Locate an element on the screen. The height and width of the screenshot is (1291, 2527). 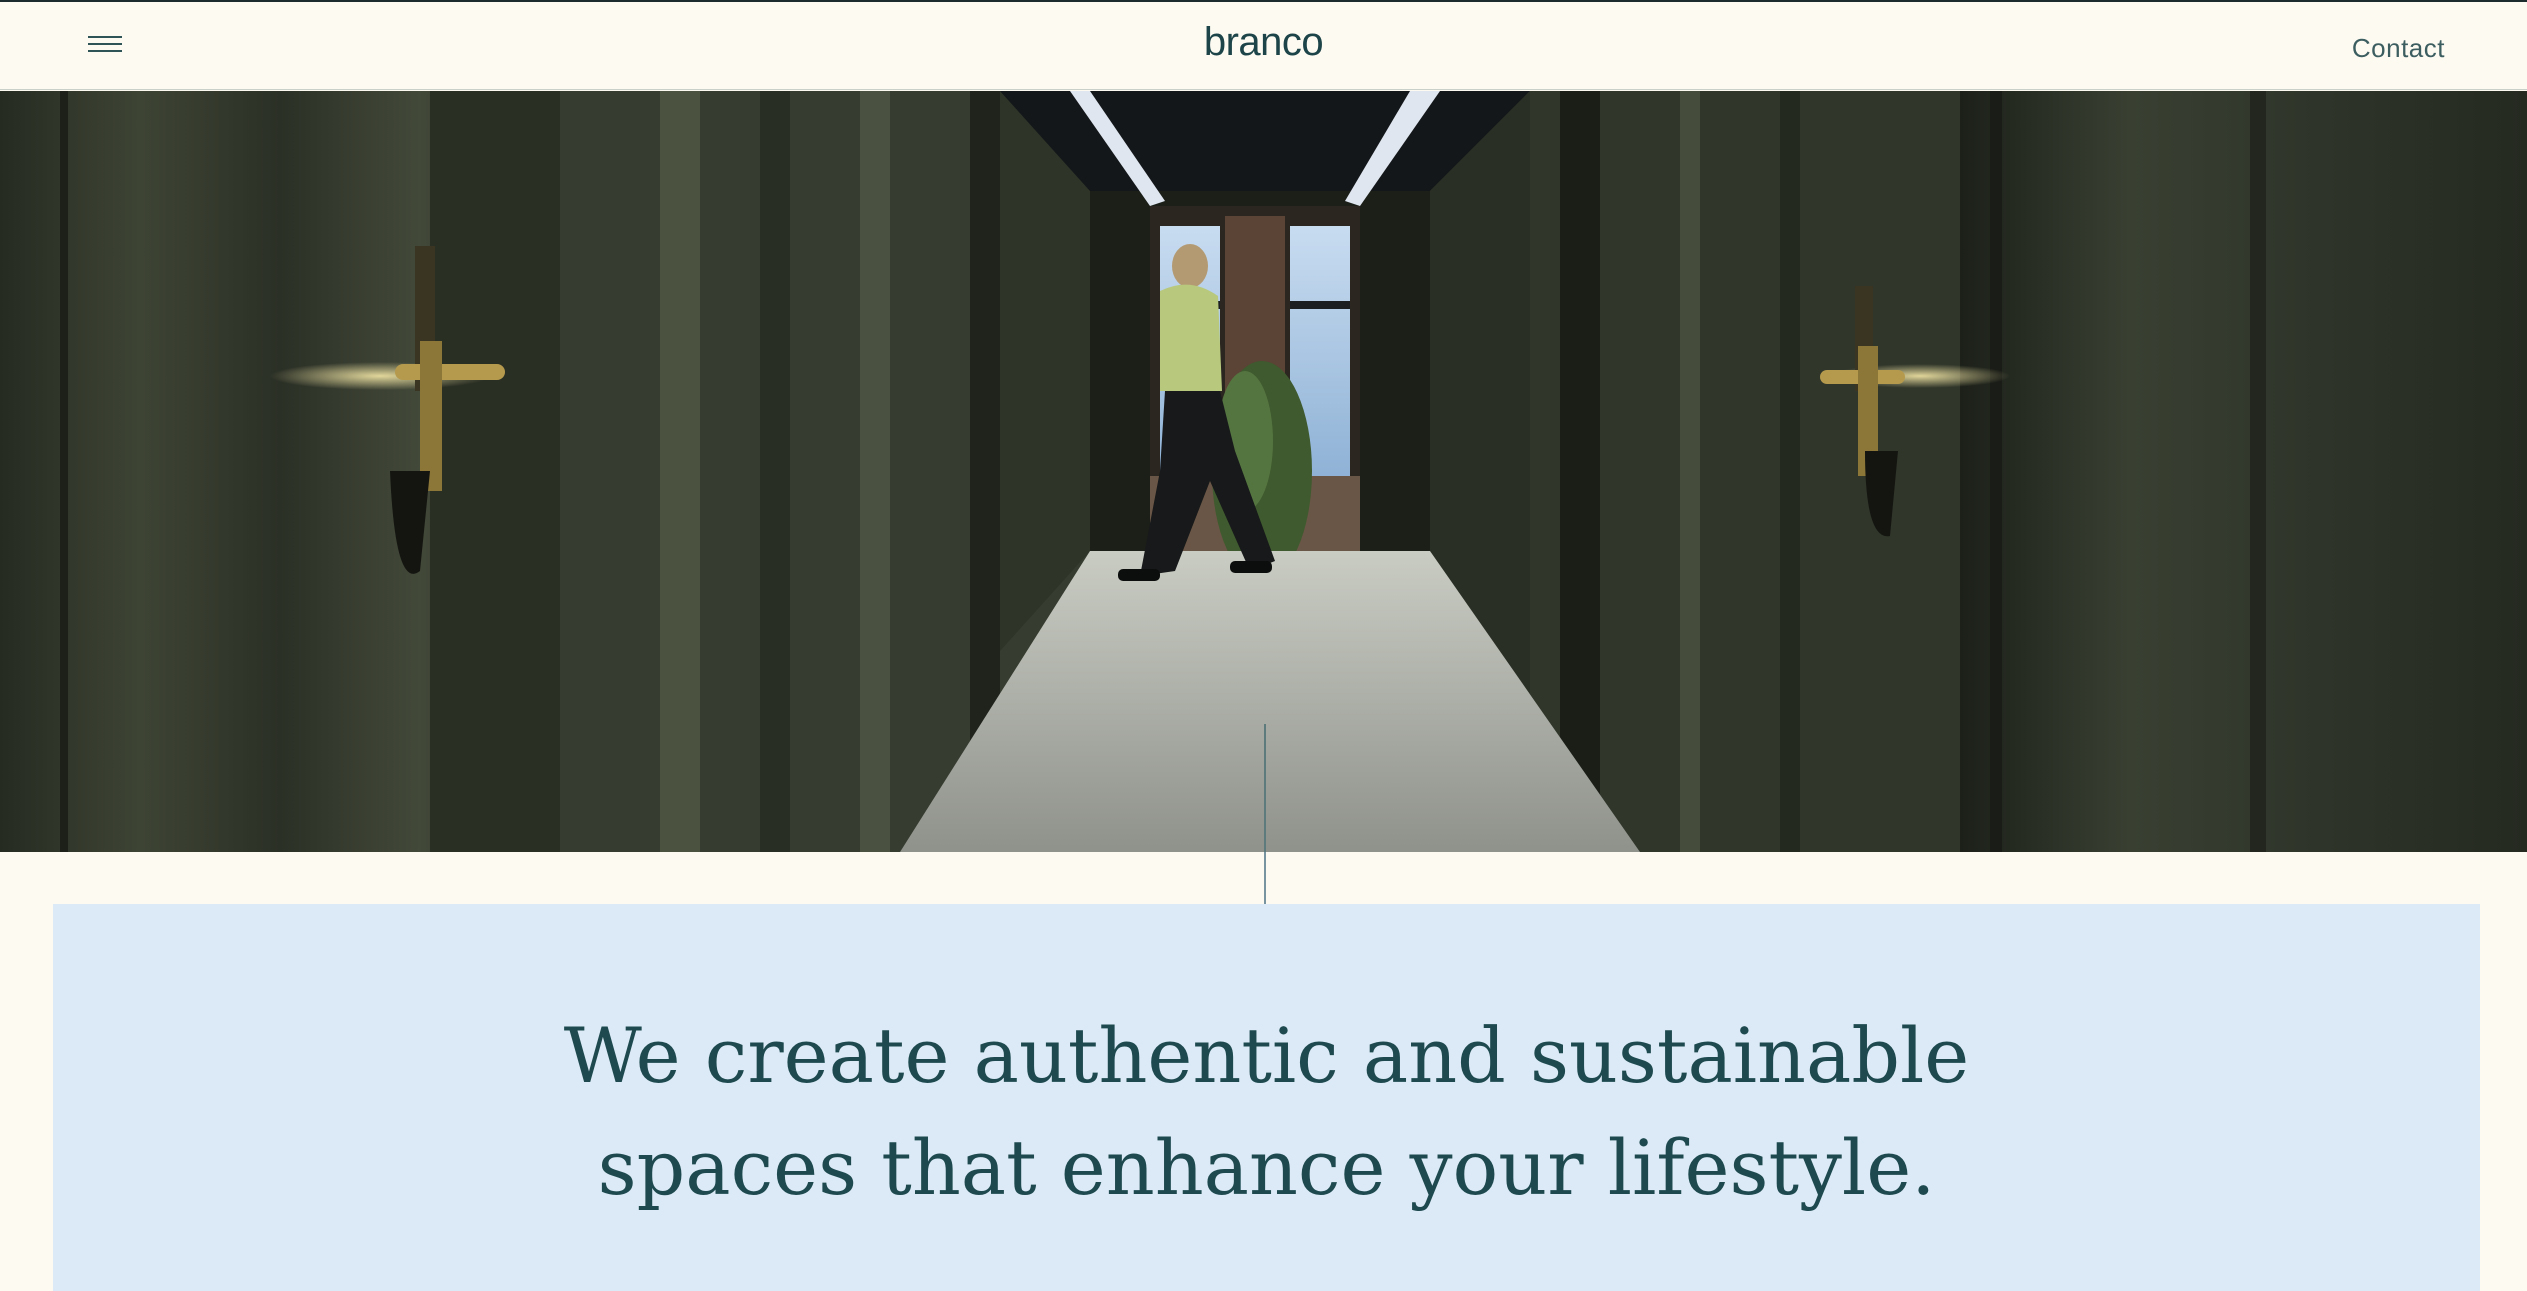
site-logo: branco is located at coordinates (1263, 42).